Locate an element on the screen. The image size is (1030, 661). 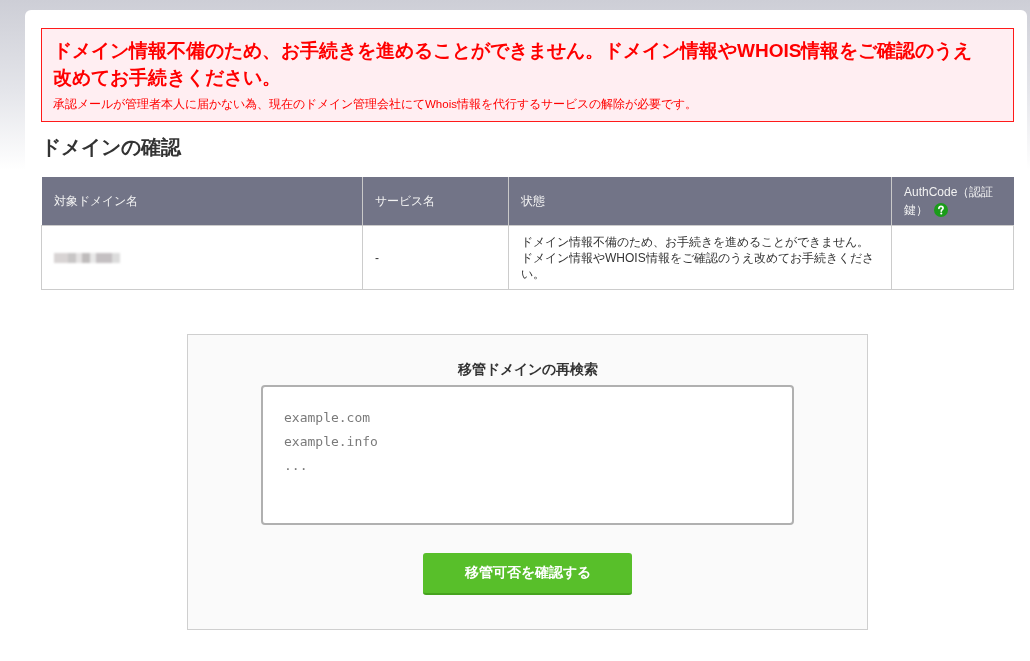
help-icon is located at coordinates (941, 210).